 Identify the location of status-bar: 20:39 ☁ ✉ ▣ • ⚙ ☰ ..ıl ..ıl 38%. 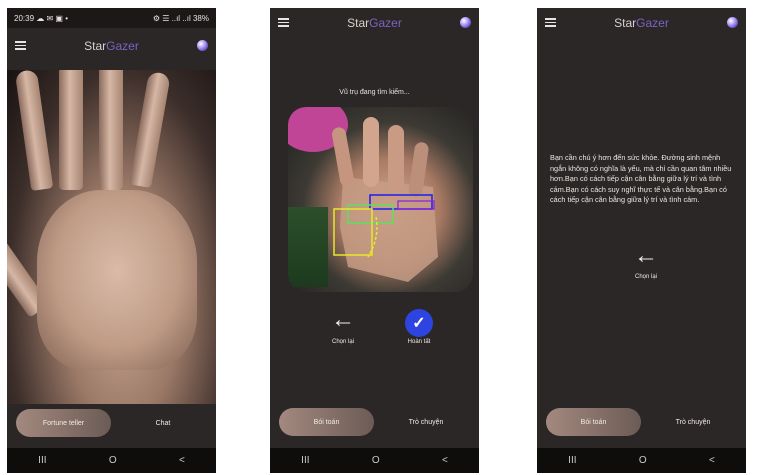
(111, 18).